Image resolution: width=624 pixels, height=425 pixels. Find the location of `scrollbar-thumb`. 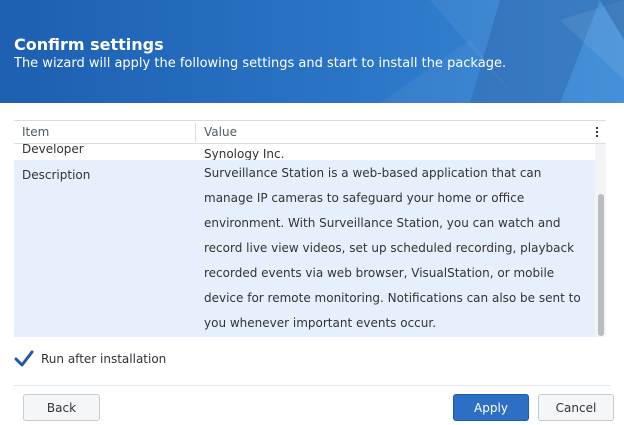

scrollbar-thumb is located at coordinates (601, 265).